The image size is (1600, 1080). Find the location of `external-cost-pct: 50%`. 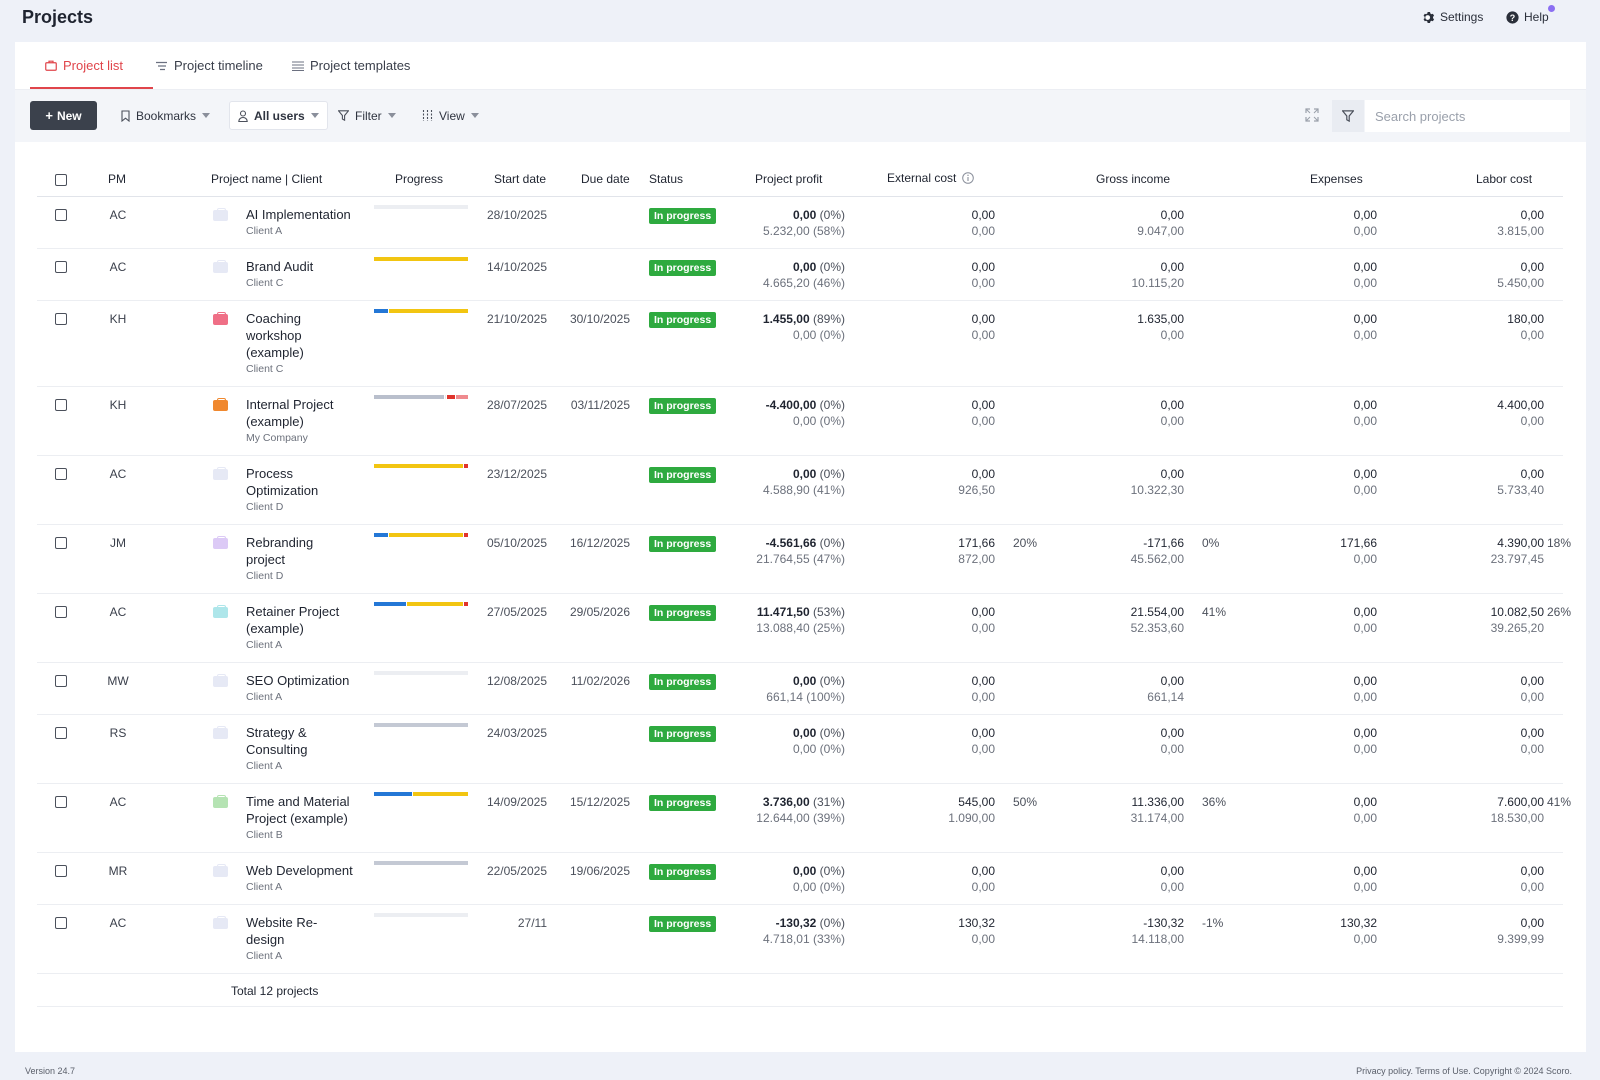

external-cost-pct: 50% is located at coordinates (1025, 802).